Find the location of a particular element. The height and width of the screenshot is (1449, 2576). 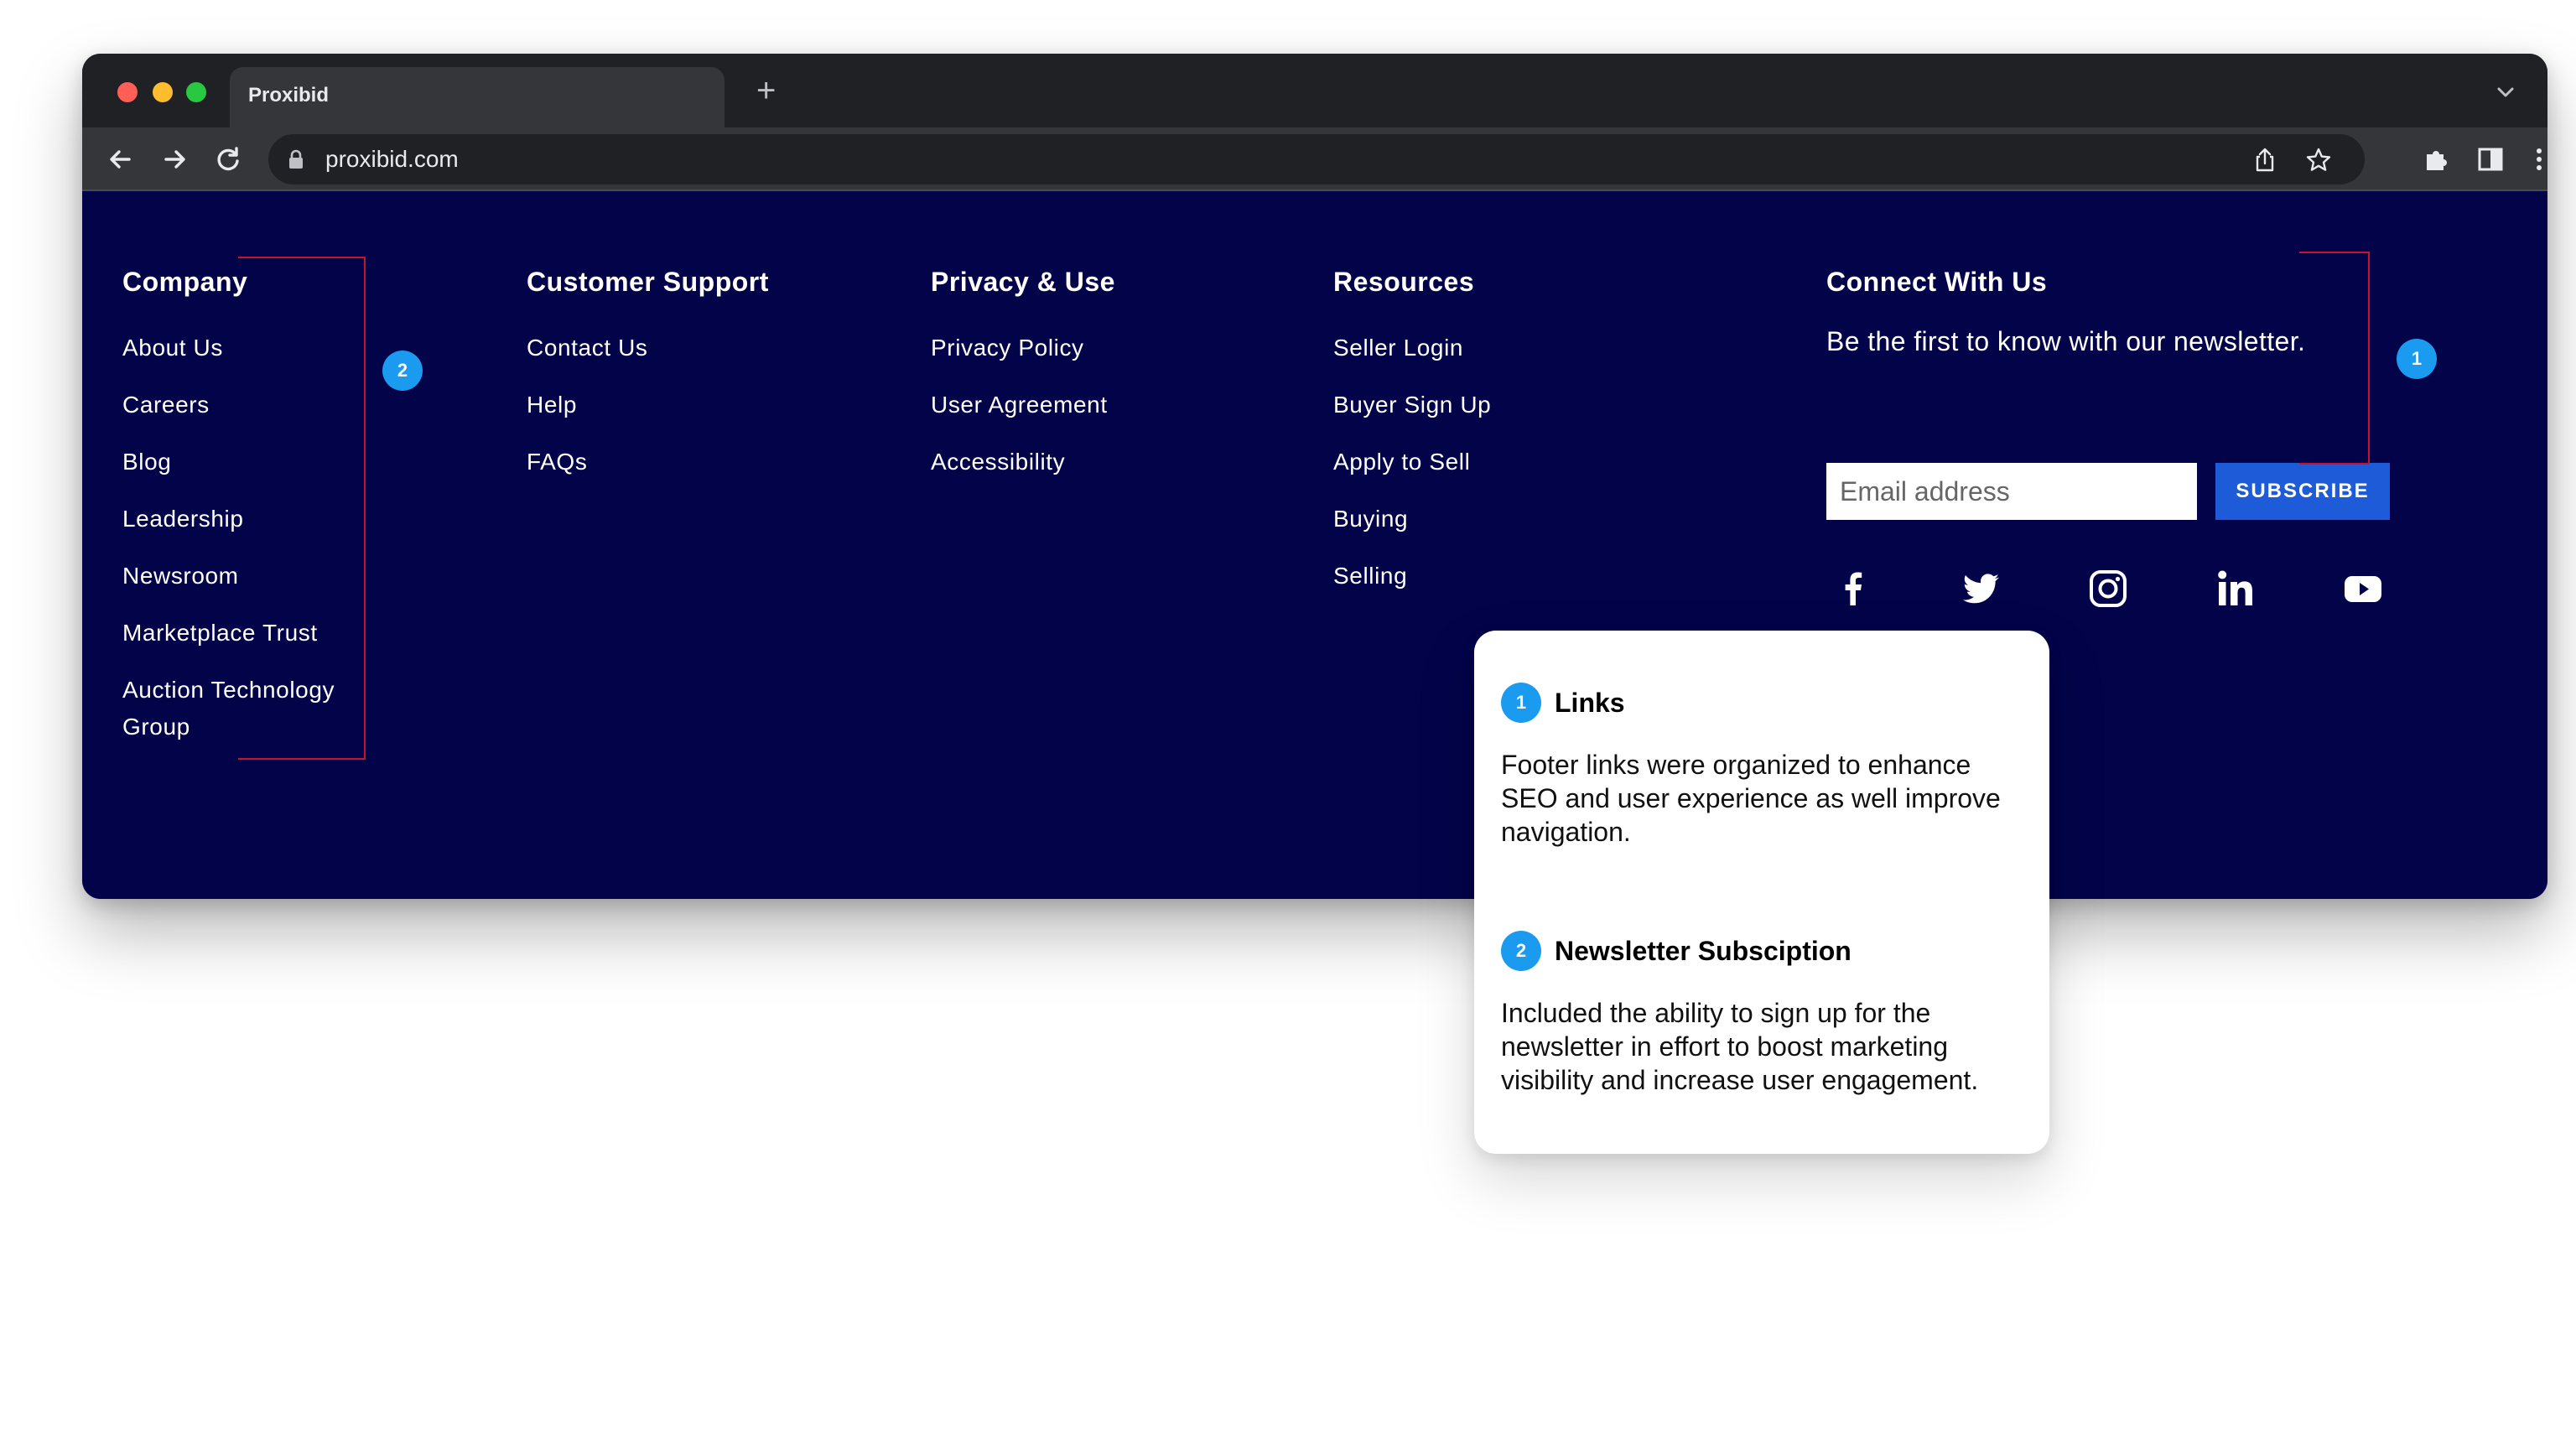

close-window-button is located at coordinates (127, 92).